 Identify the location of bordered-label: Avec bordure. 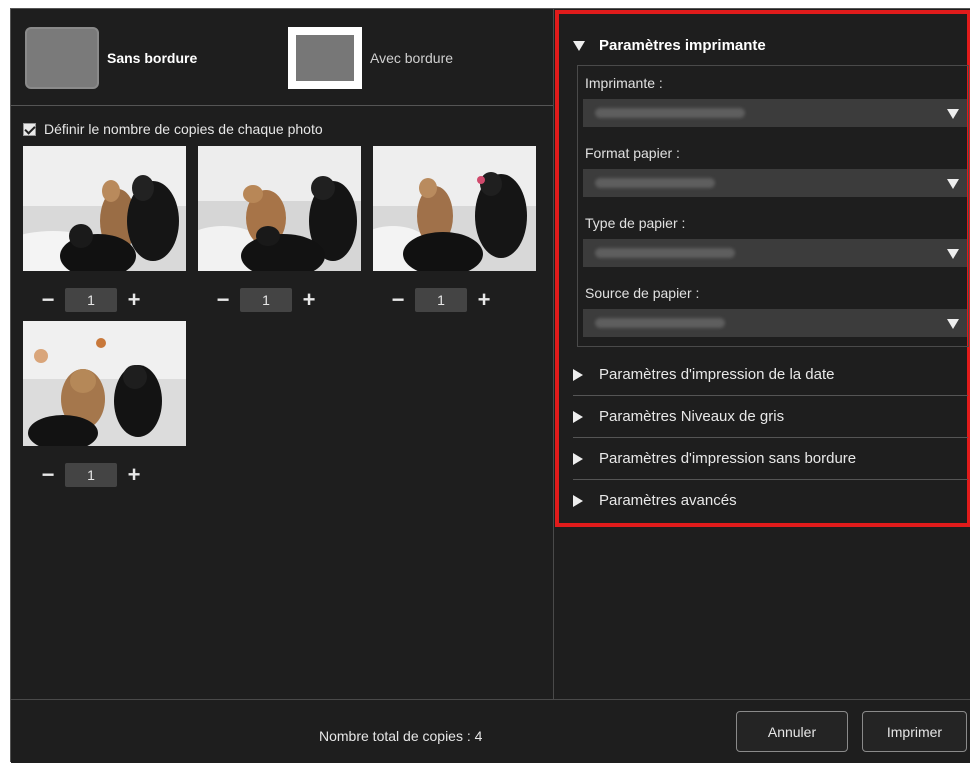
(412, 58).